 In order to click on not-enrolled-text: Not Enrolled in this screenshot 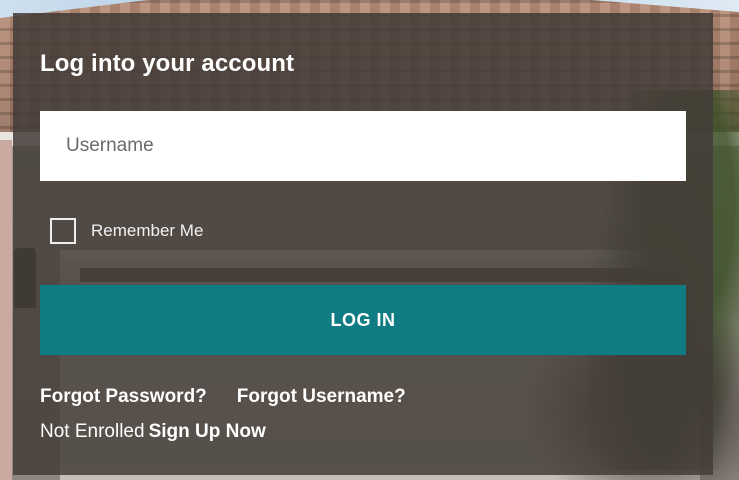, I will do `click(92, 431)`.